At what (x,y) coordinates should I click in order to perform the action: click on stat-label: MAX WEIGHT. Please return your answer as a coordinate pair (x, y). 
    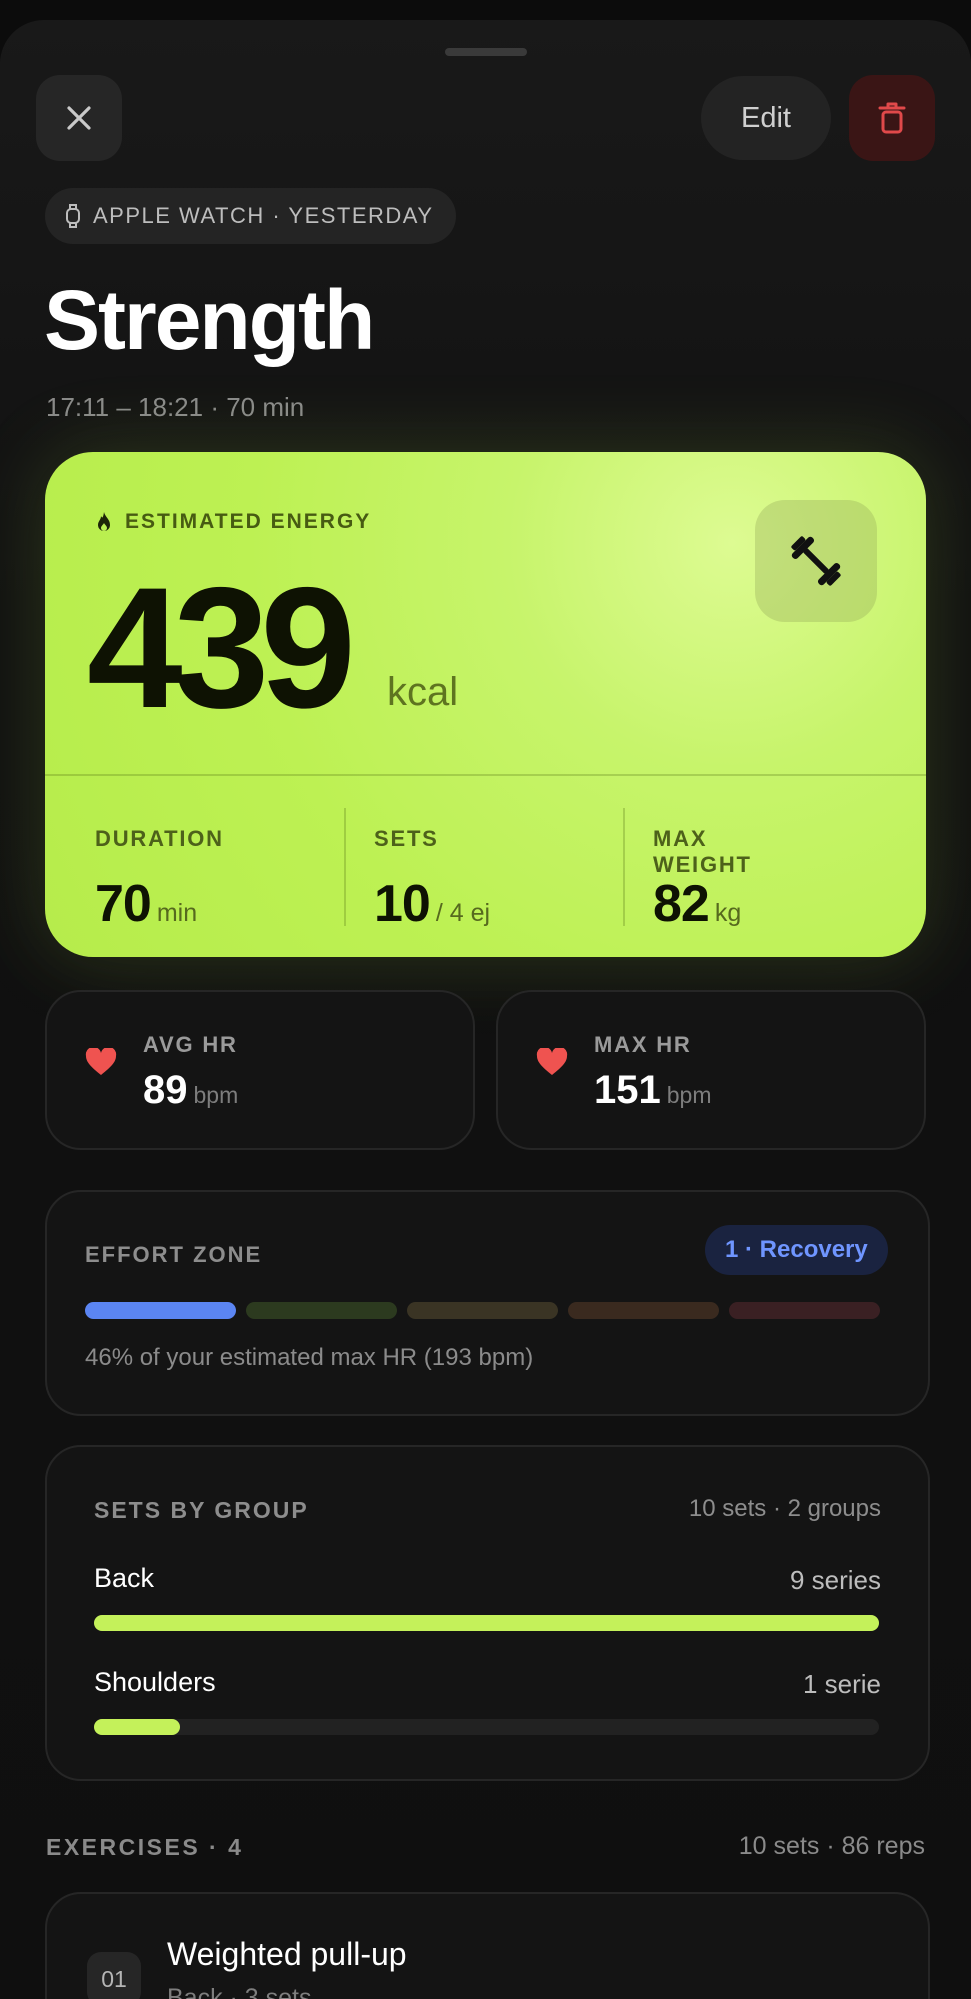
    Looking at the image, I should click on (702, 851).